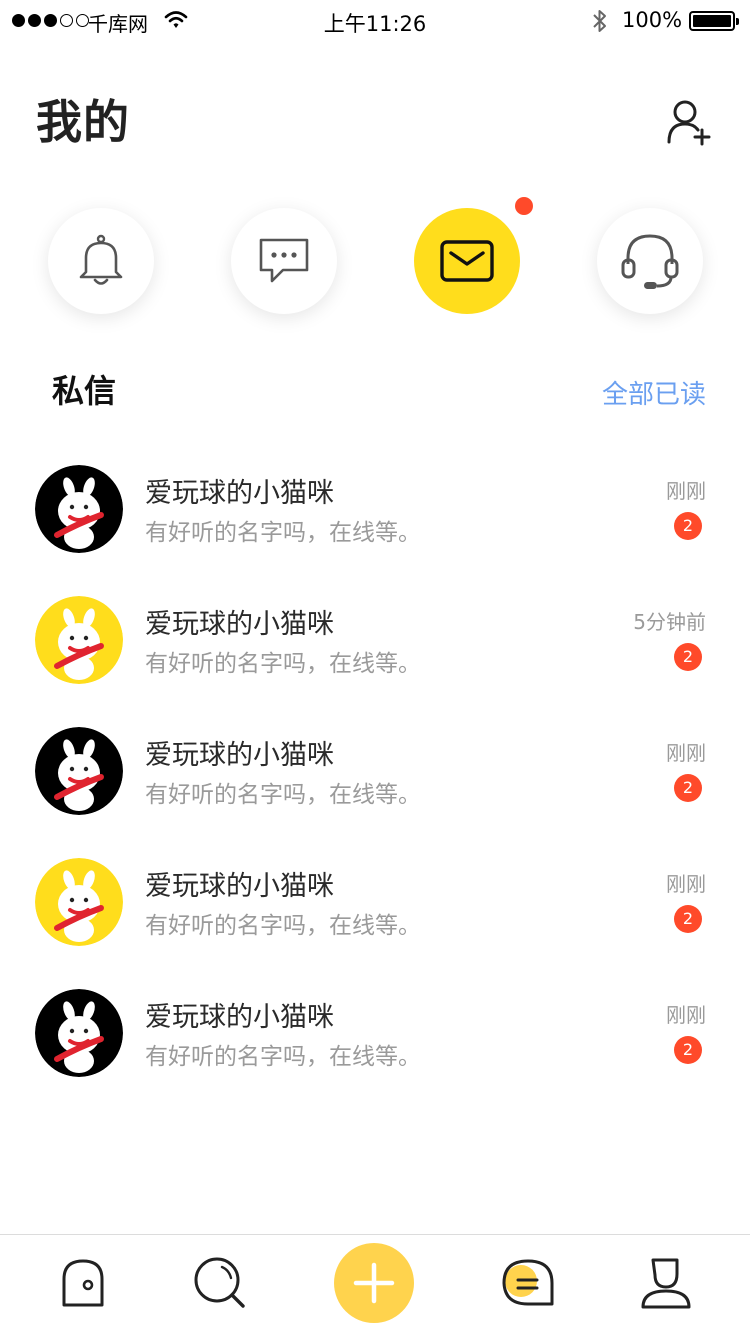 This screenshot has width=750, height=1334. What do you see at coordinates (652, 20) in the screenshot?
I see `battery-percent: 100%` at bounding box center [652, 20].